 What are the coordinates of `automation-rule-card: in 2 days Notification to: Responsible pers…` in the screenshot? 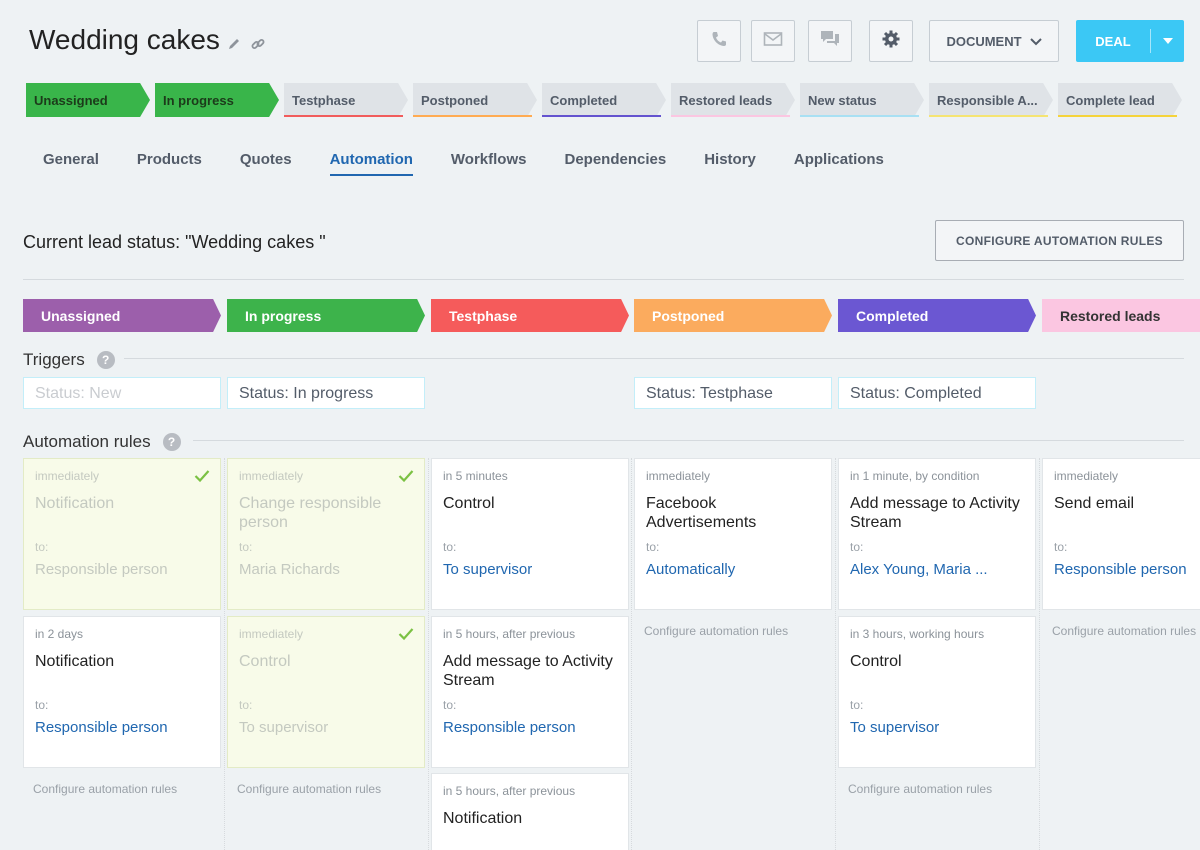 It's located at (122, 692).